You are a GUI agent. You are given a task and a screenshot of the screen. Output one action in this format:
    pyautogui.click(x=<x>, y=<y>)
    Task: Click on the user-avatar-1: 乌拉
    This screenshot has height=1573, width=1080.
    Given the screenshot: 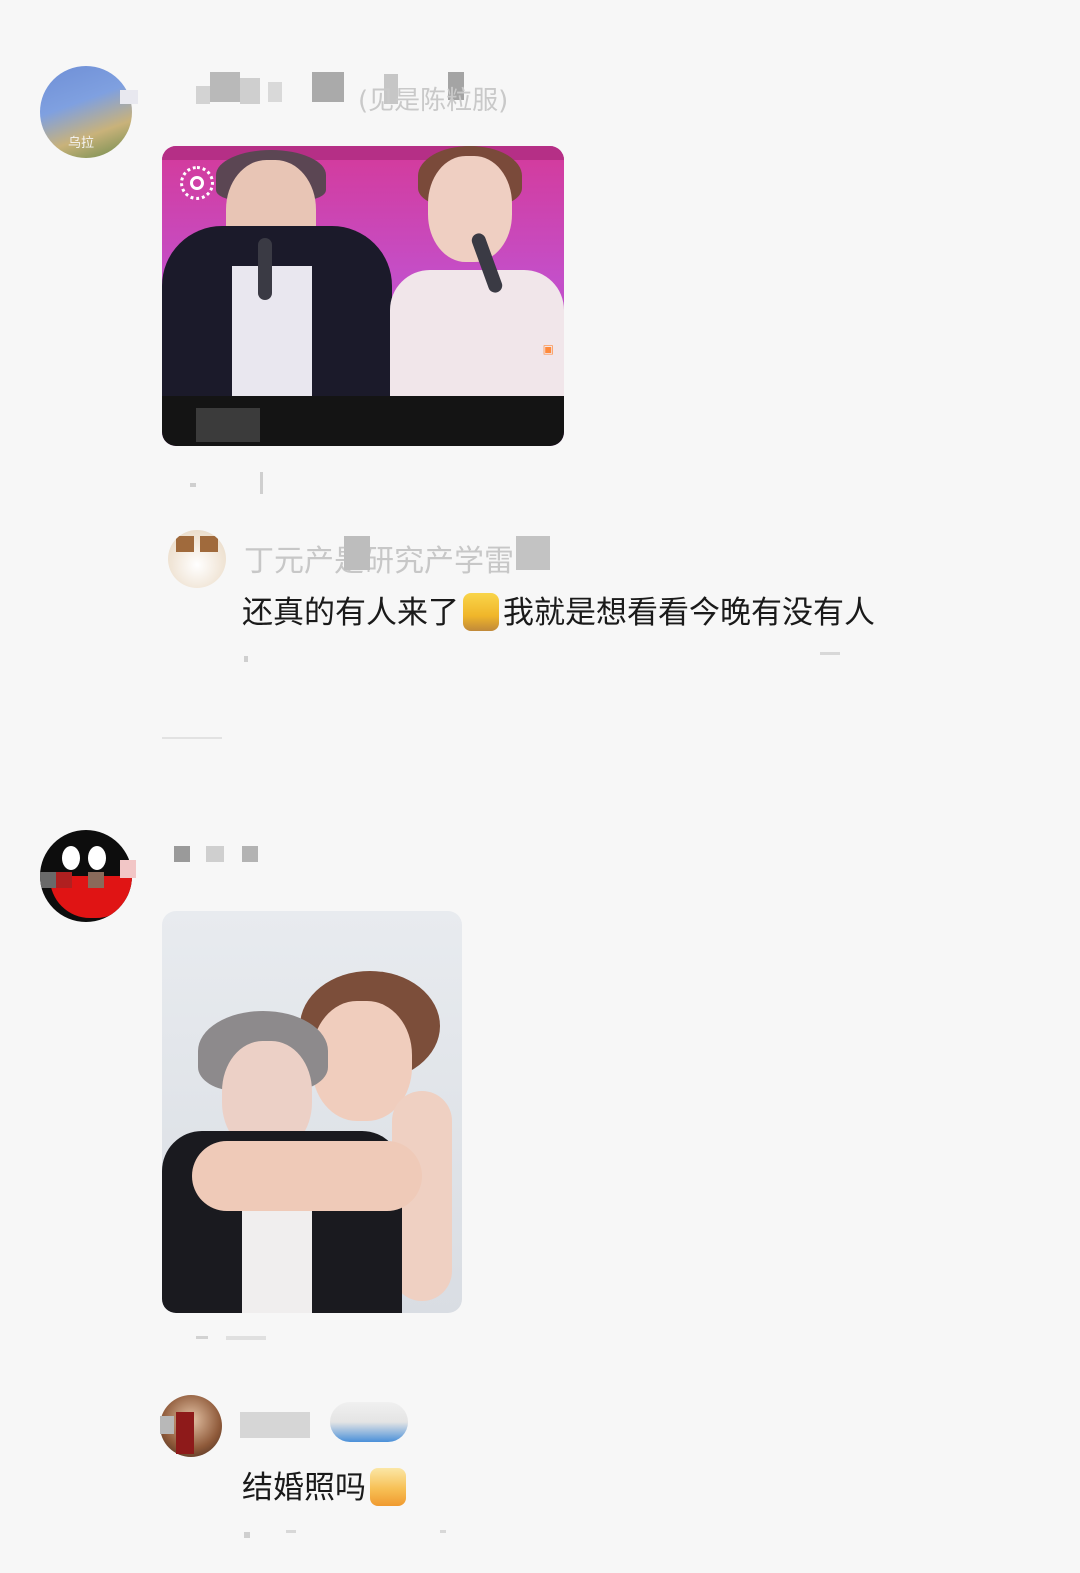 What is the action you would take?
    pyautogui.click(x=86, y=112)
    